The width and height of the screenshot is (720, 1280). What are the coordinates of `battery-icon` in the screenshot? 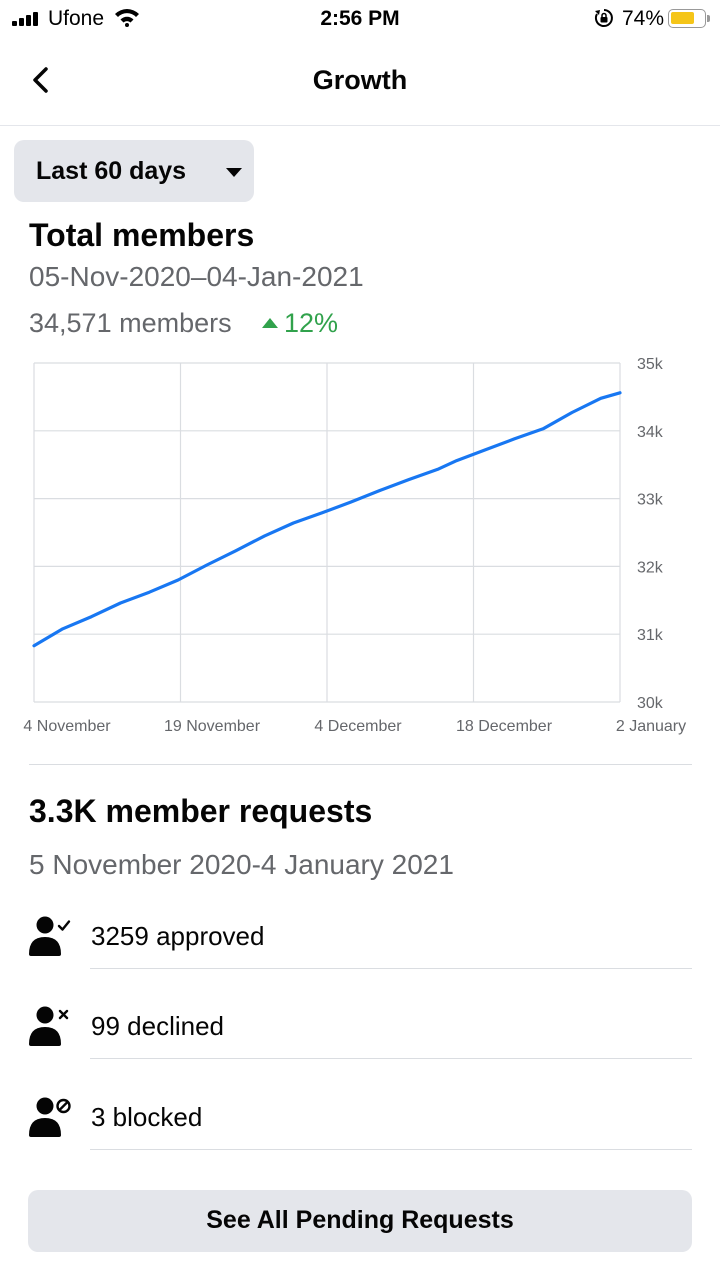 It's located at (689, 18).